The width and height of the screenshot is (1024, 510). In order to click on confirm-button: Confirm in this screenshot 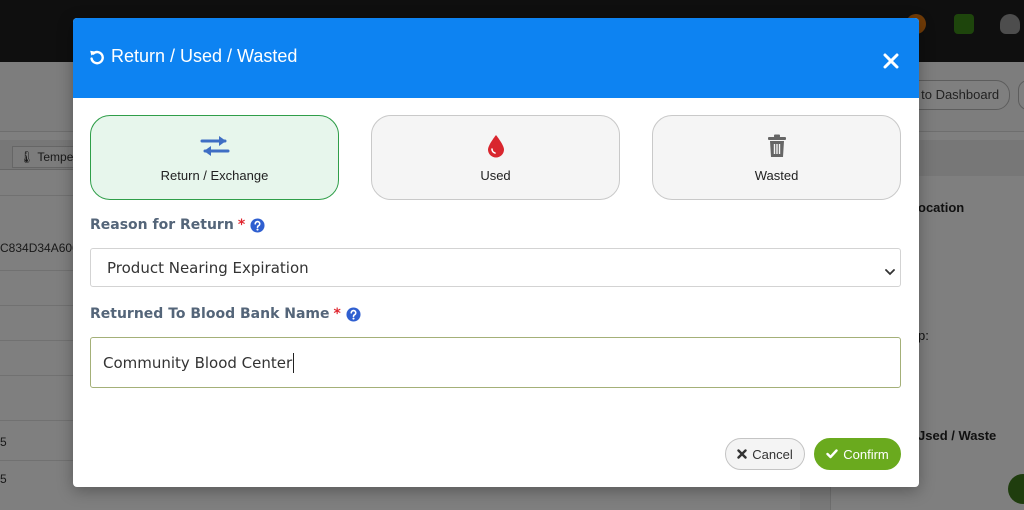, I will do `click(857, 454)`.